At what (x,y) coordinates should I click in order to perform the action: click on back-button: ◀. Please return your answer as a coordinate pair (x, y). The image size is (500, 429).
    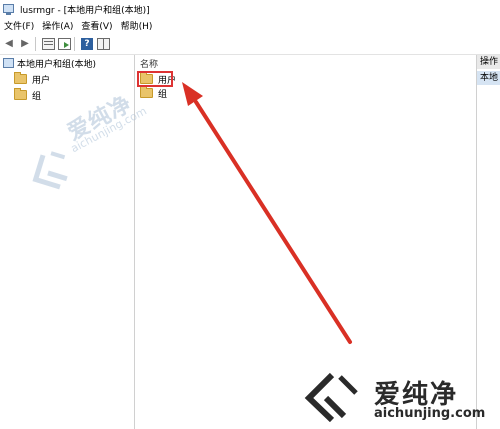
    Looking at the image, I should click on (9, 44).